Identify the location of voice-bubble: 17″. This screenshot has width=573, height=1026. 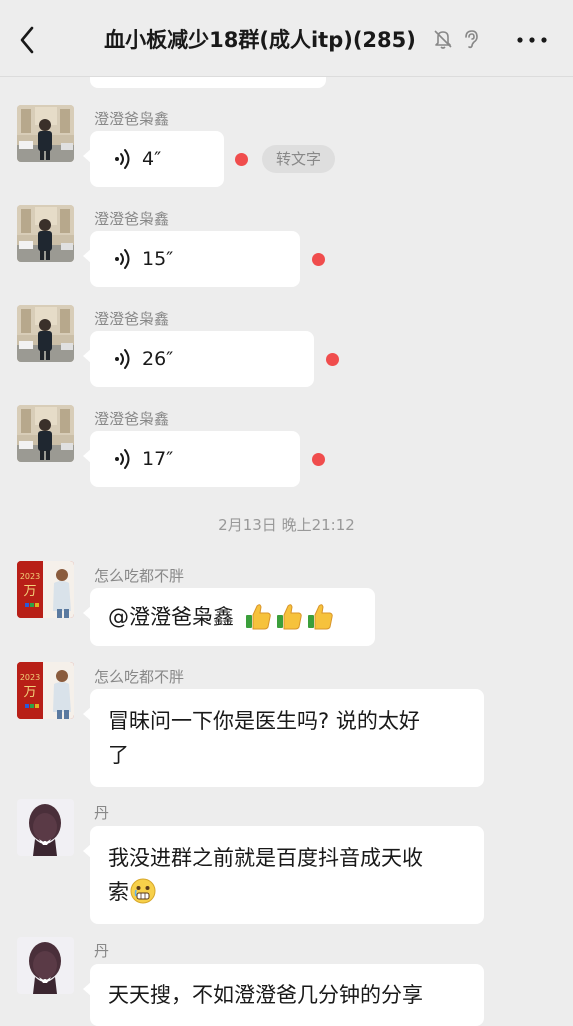
(191, 459).